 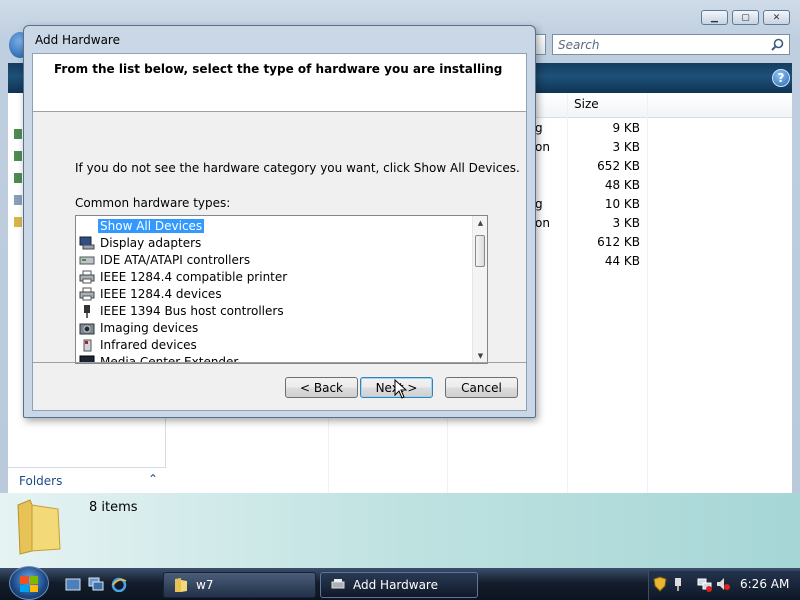 What do you see at coordinates (152, 479) in the screenshot?
I see `chevron-up-icon: ⌃` at bounding box center [152, 479].